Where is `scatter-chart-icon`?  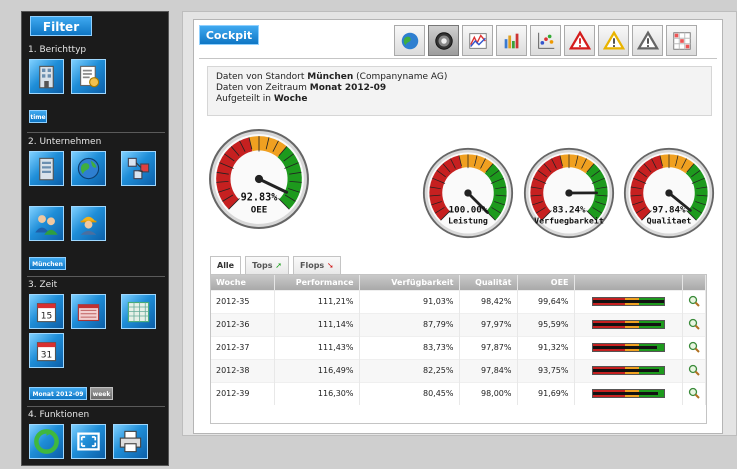
scatter-chart-icon is located at coordinates (545, 40).